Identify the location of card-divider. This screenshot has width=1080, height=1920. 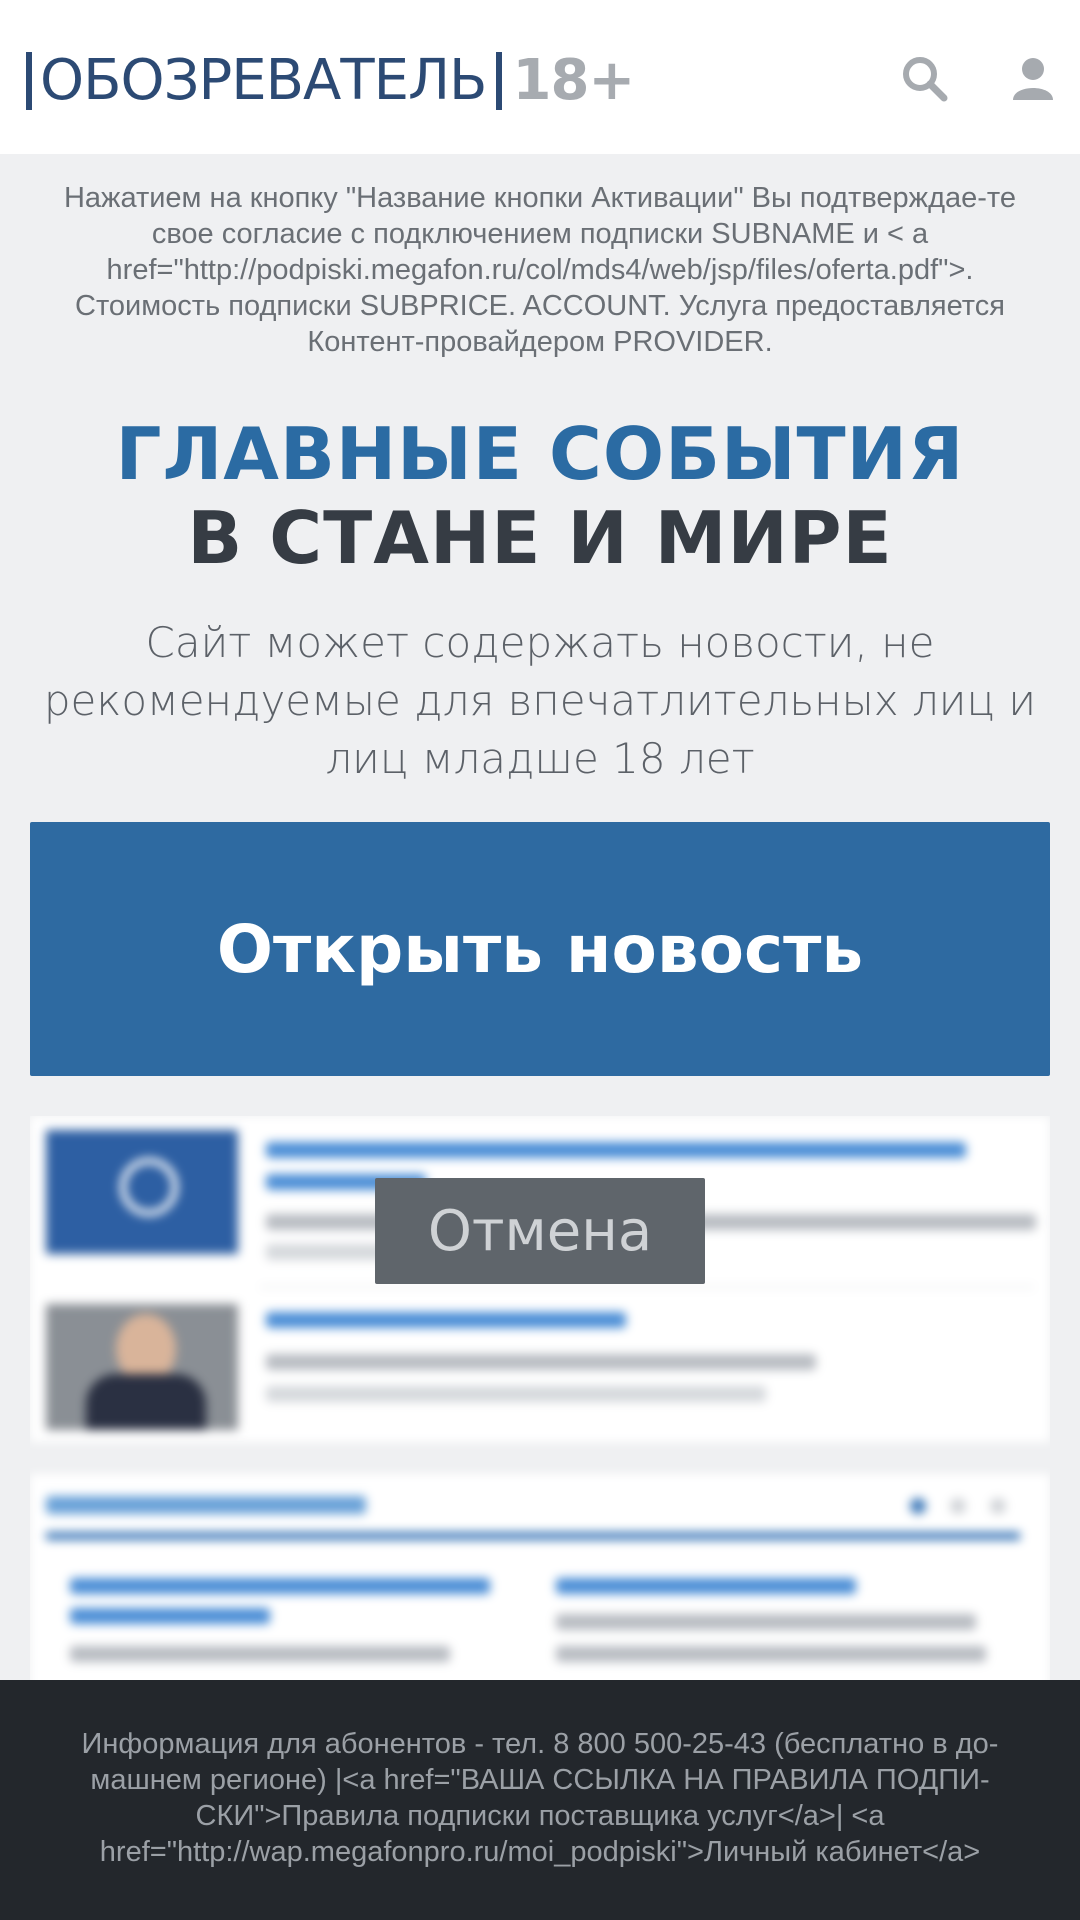
(647, 1287).